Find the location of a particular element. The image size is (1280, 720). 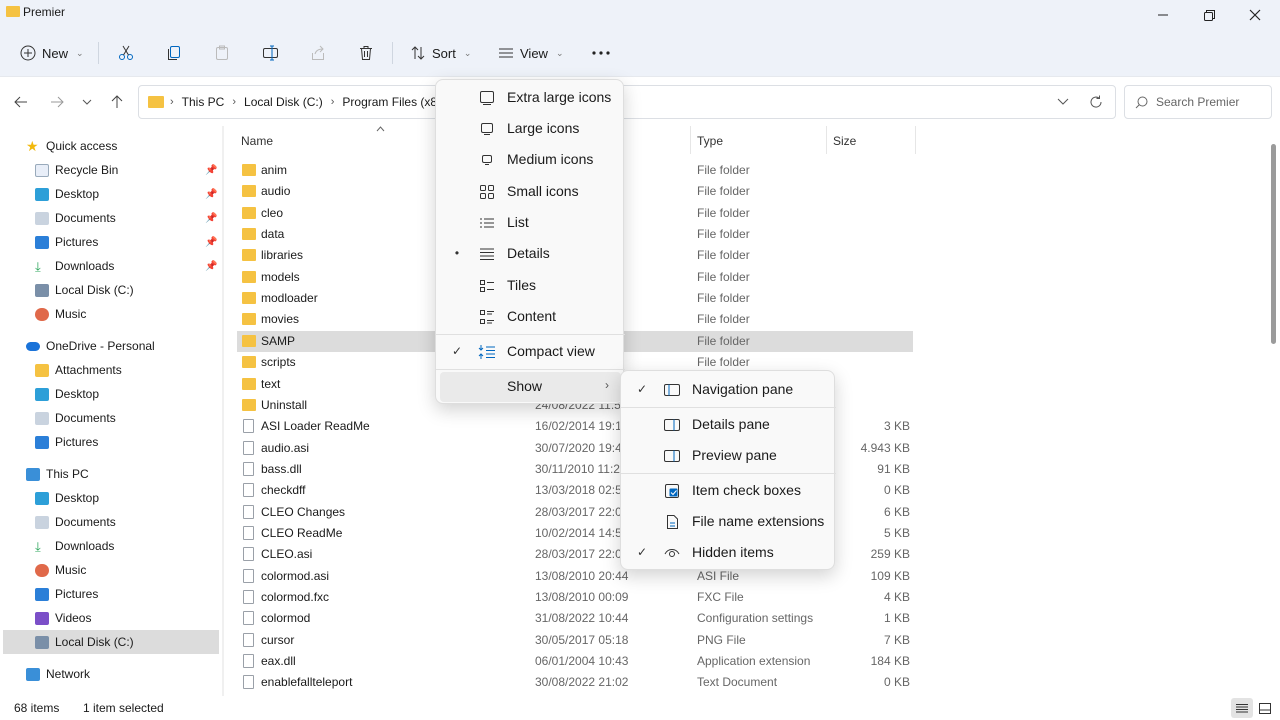

breadcrumb-this-pc: This PC is located at coordinates (203, 102).